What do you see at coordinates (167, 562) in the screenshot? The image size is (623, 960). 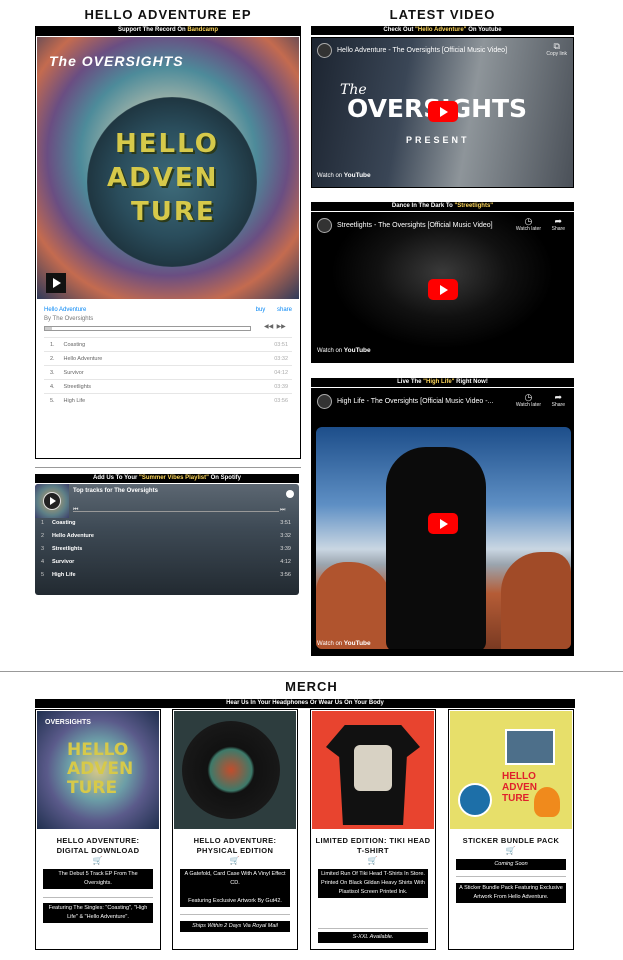 I see `track-row: 4 Survivor 4:12` at bounding box center [167, 562].